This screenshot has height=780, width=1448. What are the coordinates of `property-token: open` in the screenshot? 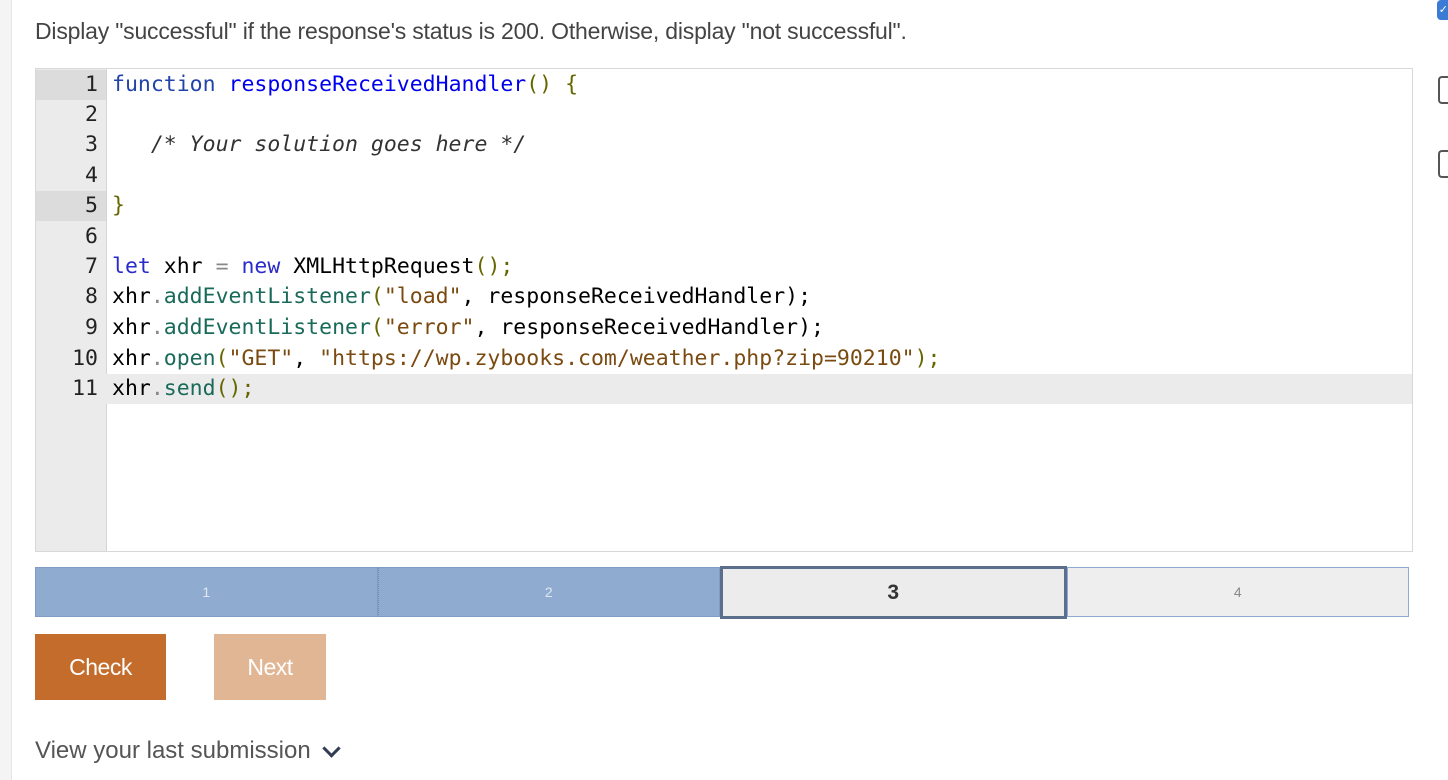 It's located at (189, 358).